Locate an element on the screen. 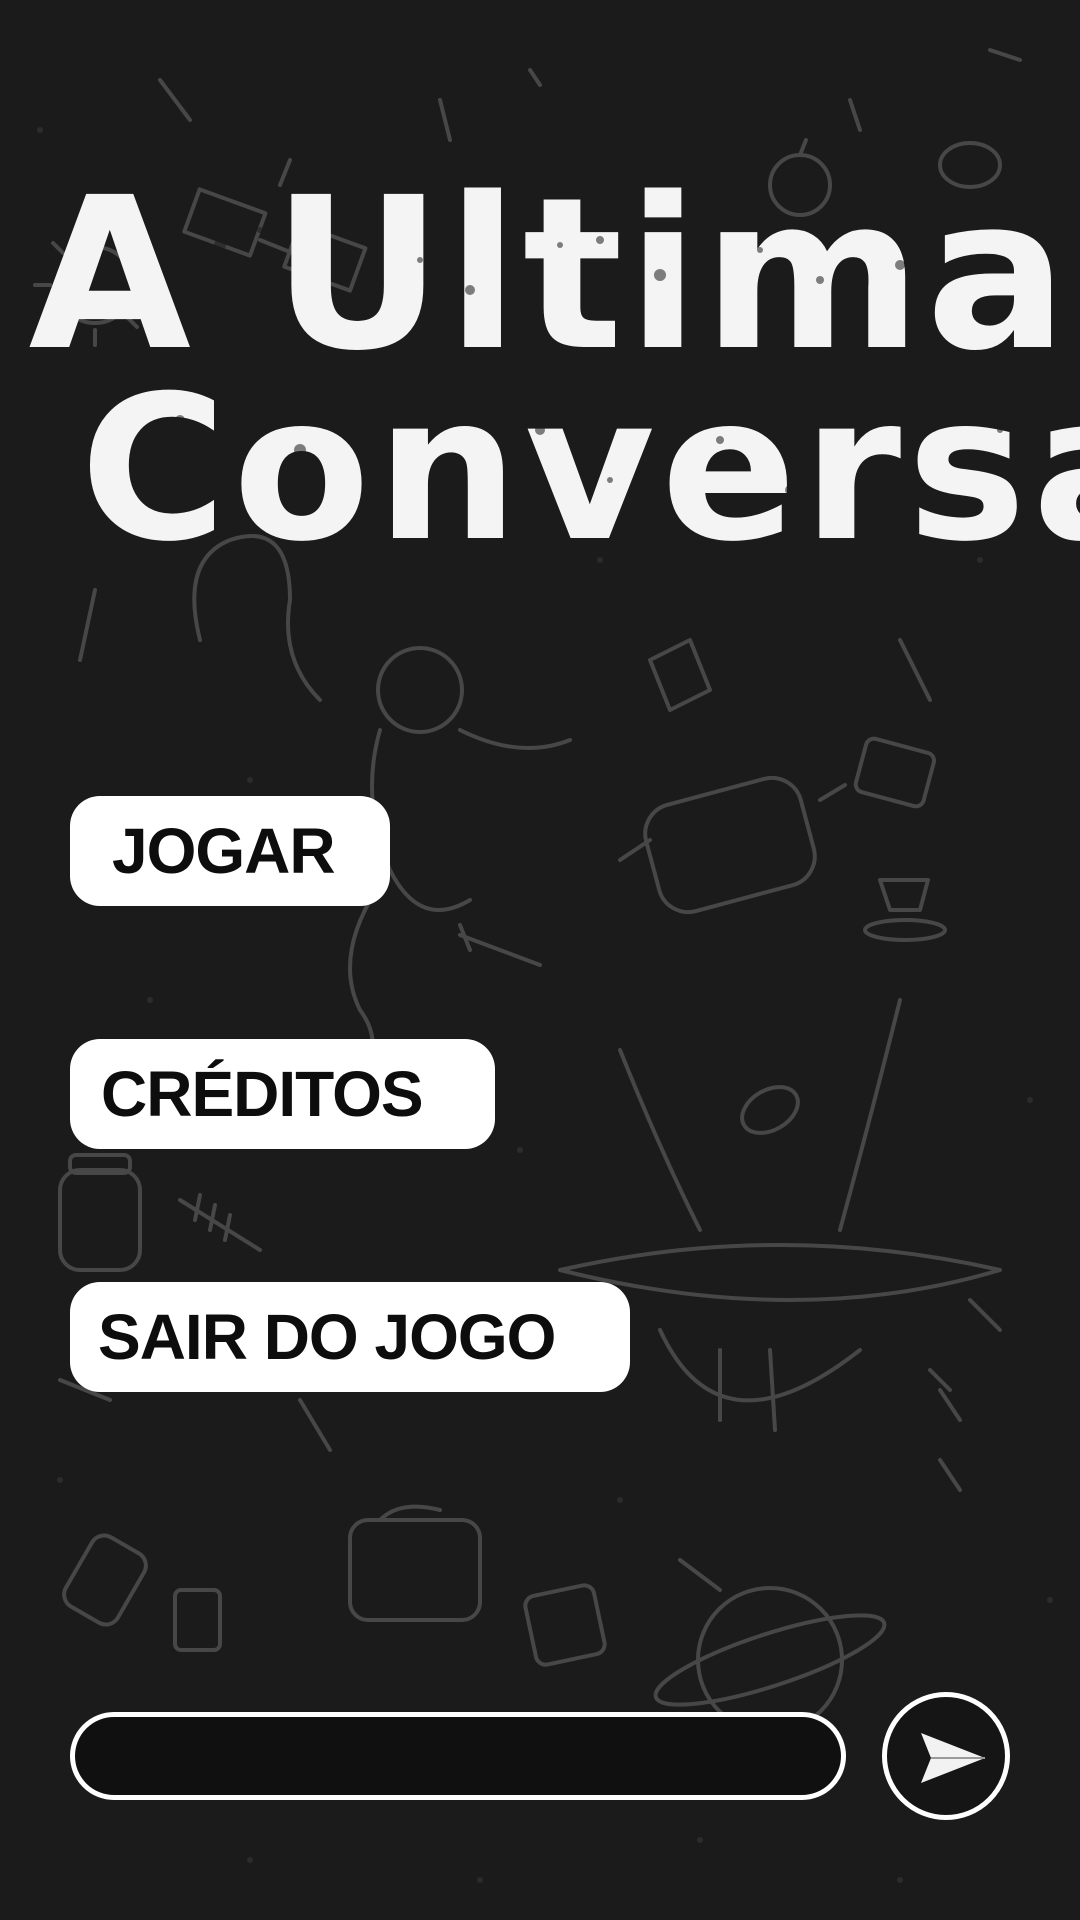  planet-doodle-icon is located at coordinates (770, 1660).